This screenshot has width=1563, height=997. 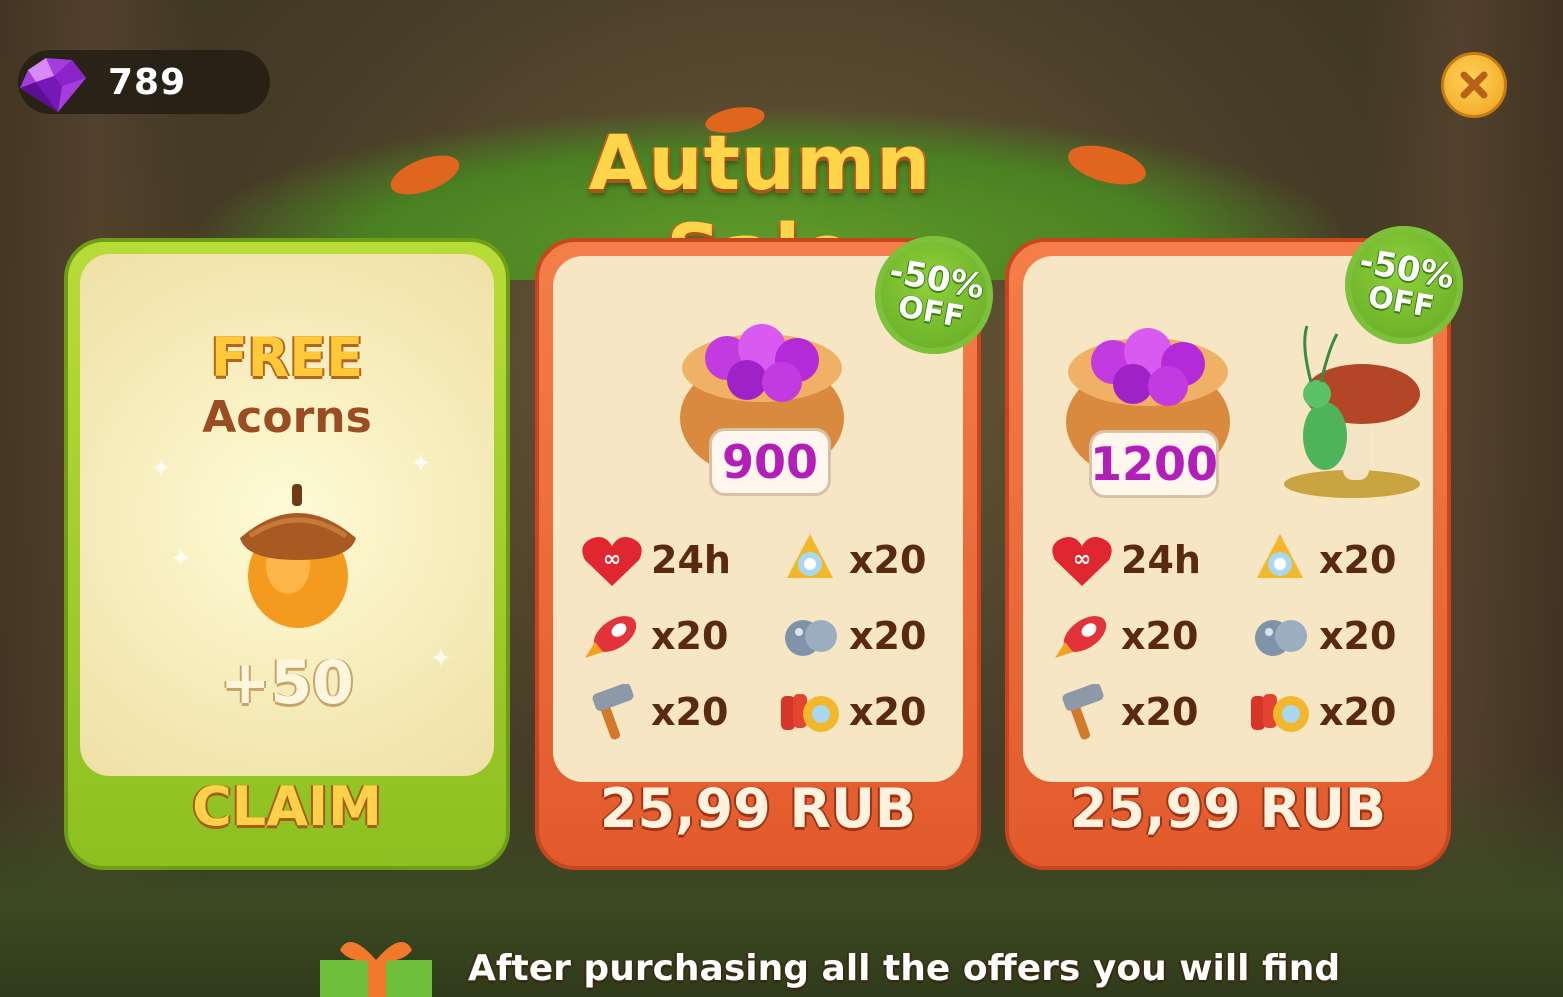 What do you see at coordinates (287, 683) in the screenshot?
I see `free-amount: +50` at bounding box center [287, 683].